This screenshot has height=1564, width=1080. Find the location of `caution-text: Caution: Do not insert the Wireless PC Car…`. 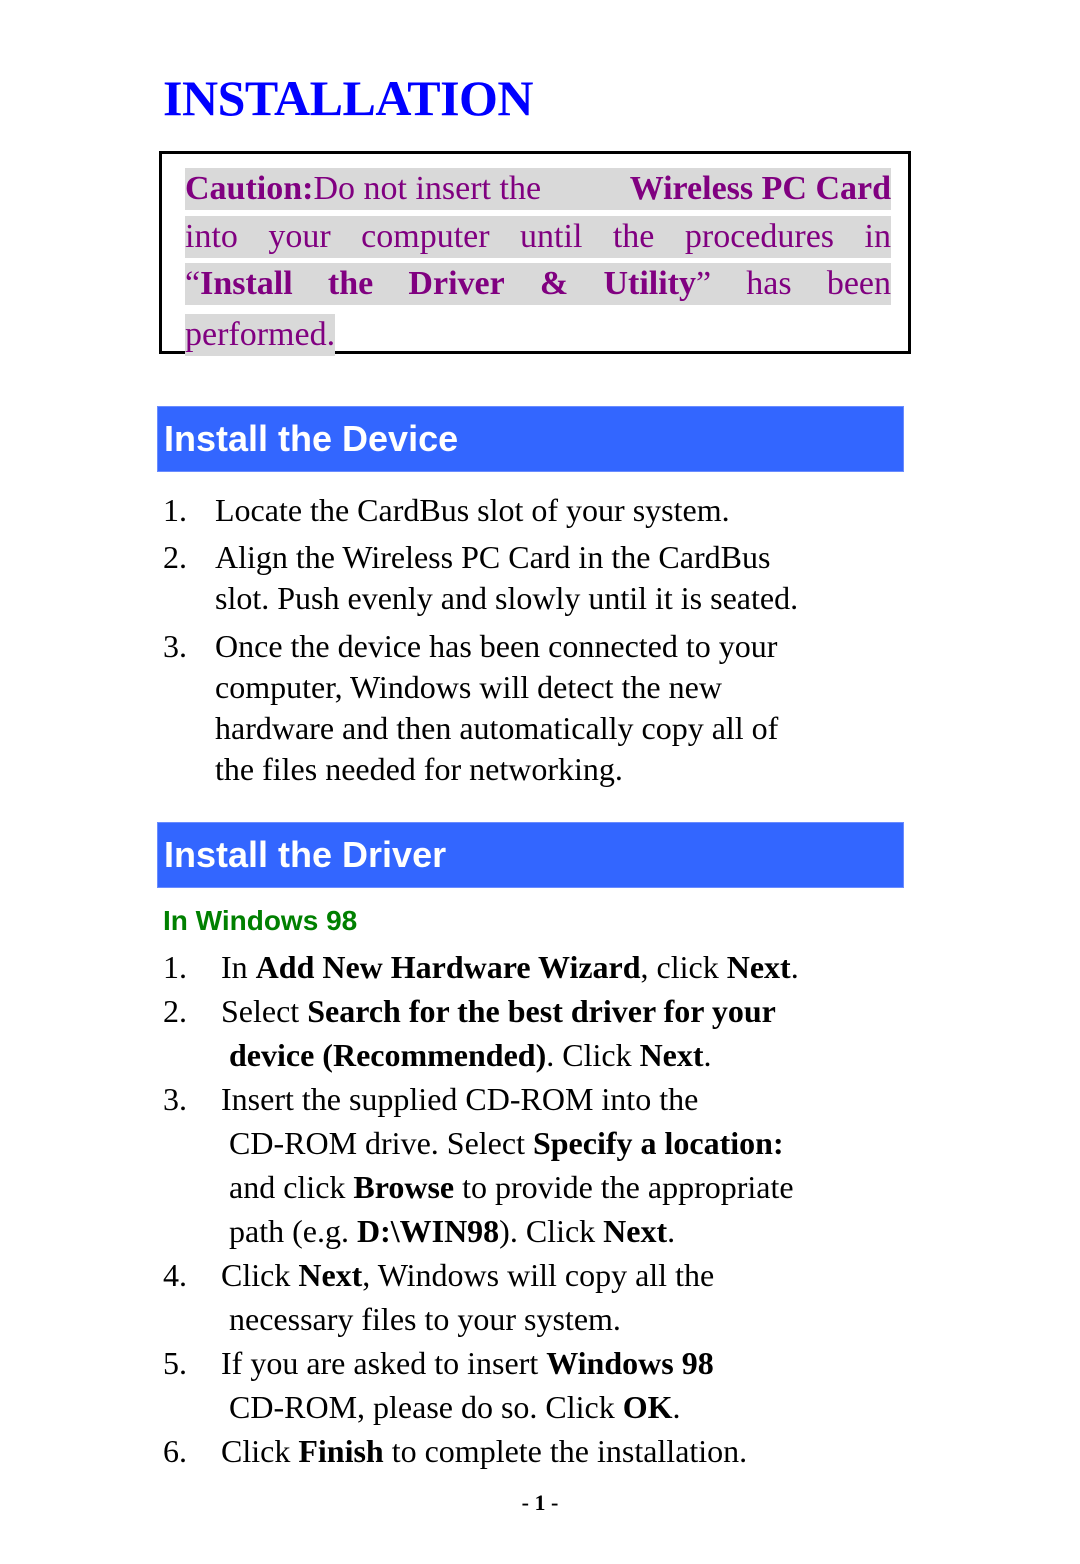

caution-text: Caution: Do not insert the Wireless PC Car… is located at coordinates (538, 263).